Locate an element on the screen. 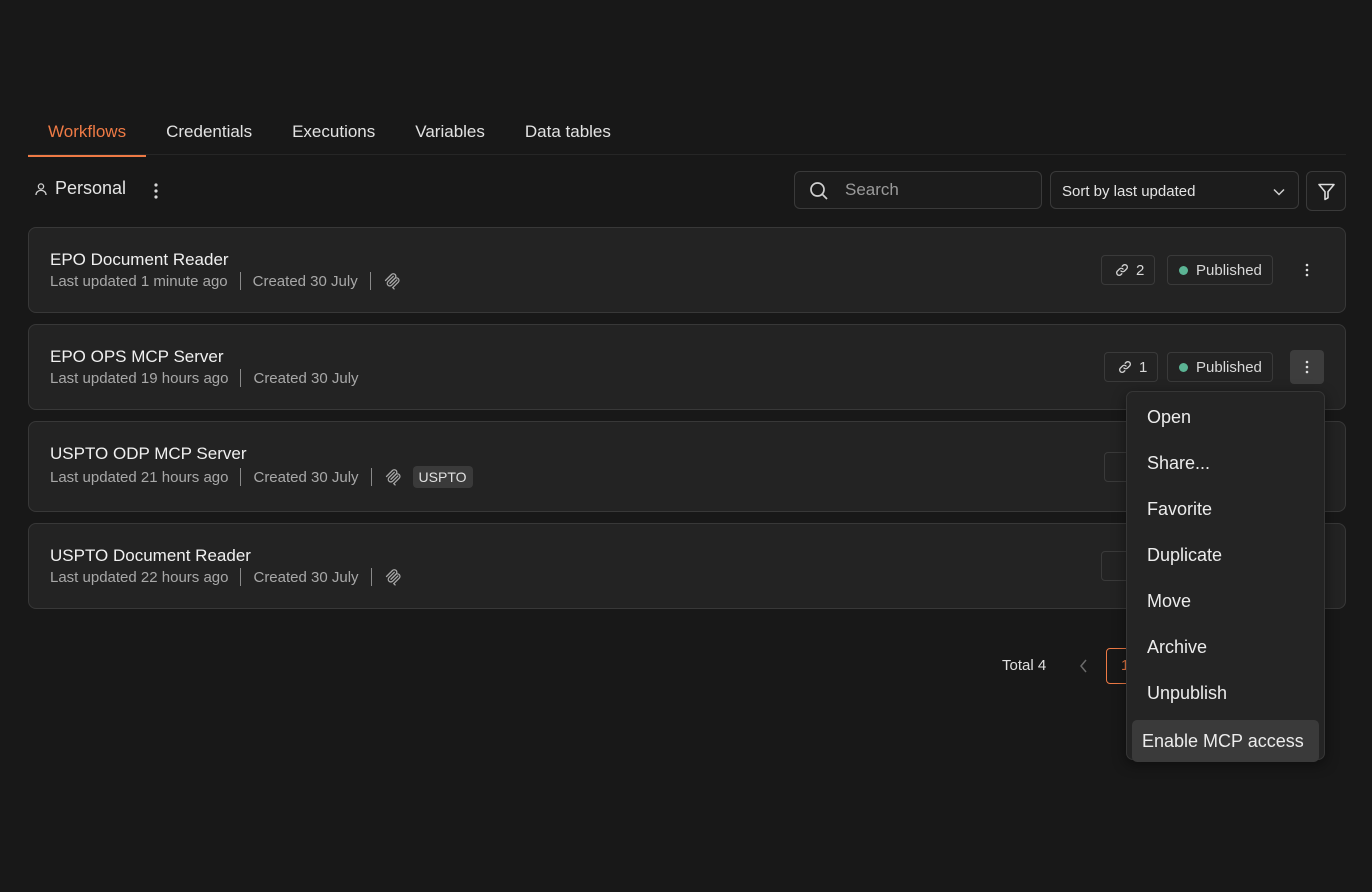 Image resolution: width=1372 pixels, height=892 pixels. pagination-total: Total 4 is located at coordinates (1024, 665).